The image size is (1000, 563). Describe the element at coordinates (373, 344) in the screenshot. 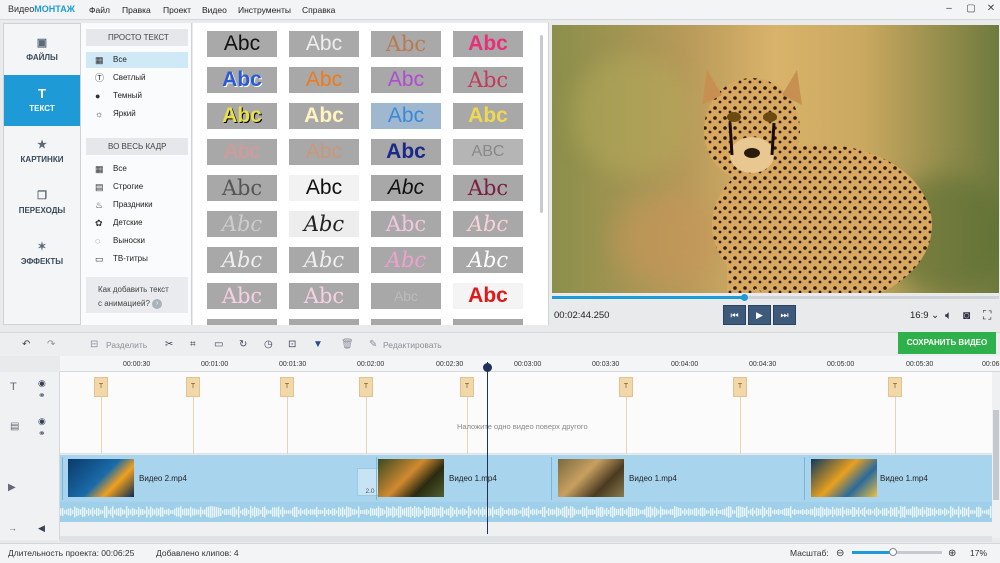

I see `pencil-icon: ✎` at that location.